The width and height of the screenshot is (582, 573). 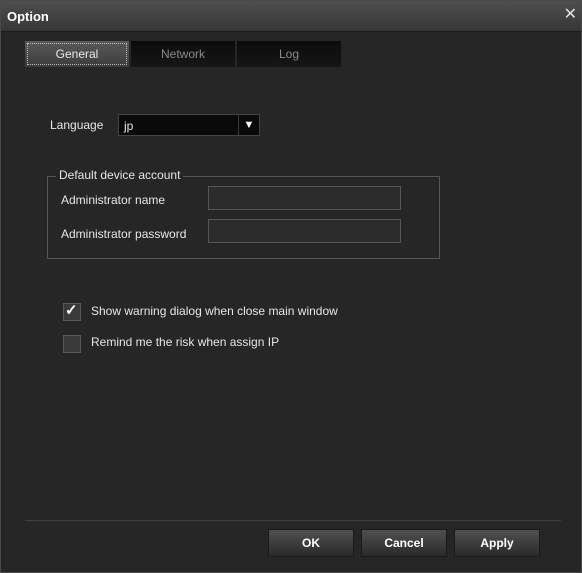 I want to click on tab-network: Network, so click(x=183, y=54).